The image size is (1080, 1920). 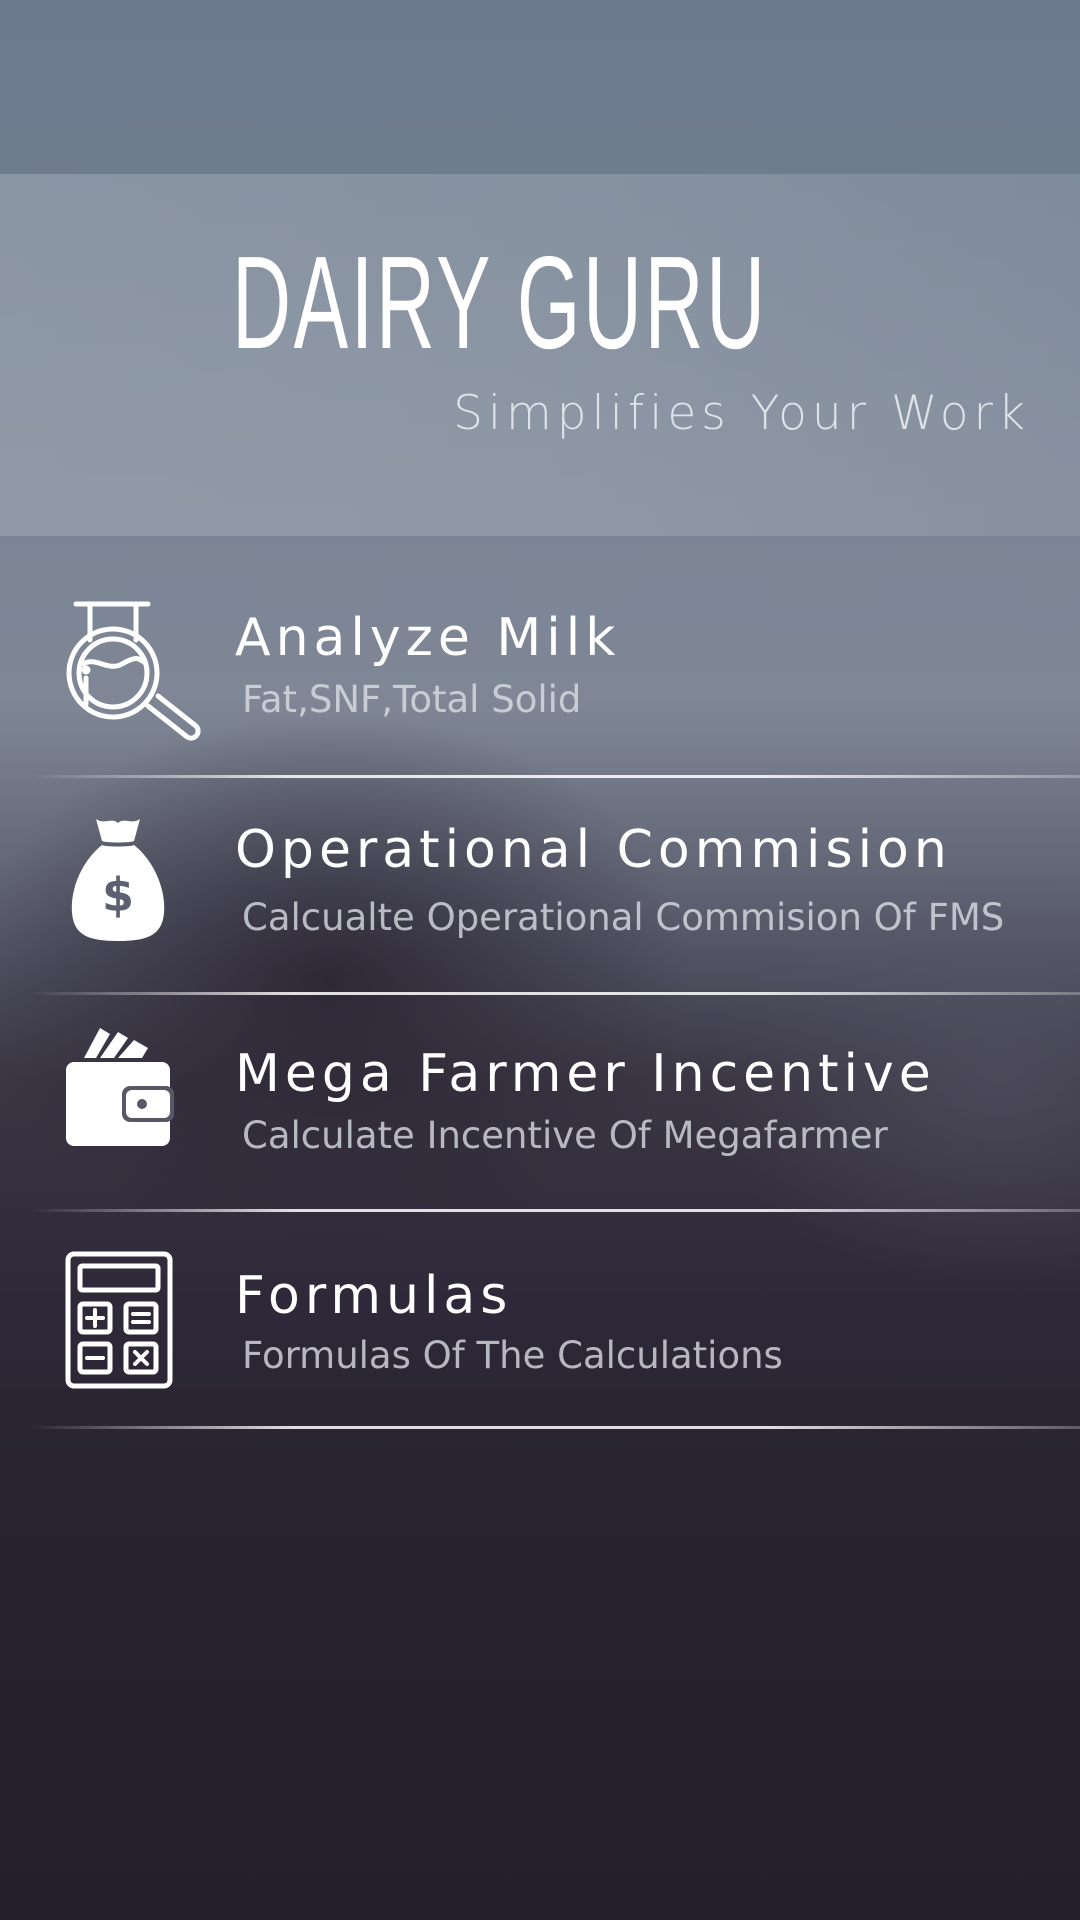 What do you see at coordinates (623, 917) in the screenshot?
I see `menu-item-subtitle: Calcualte Operational Commision Of FMS` at bounding box center [623, 917].